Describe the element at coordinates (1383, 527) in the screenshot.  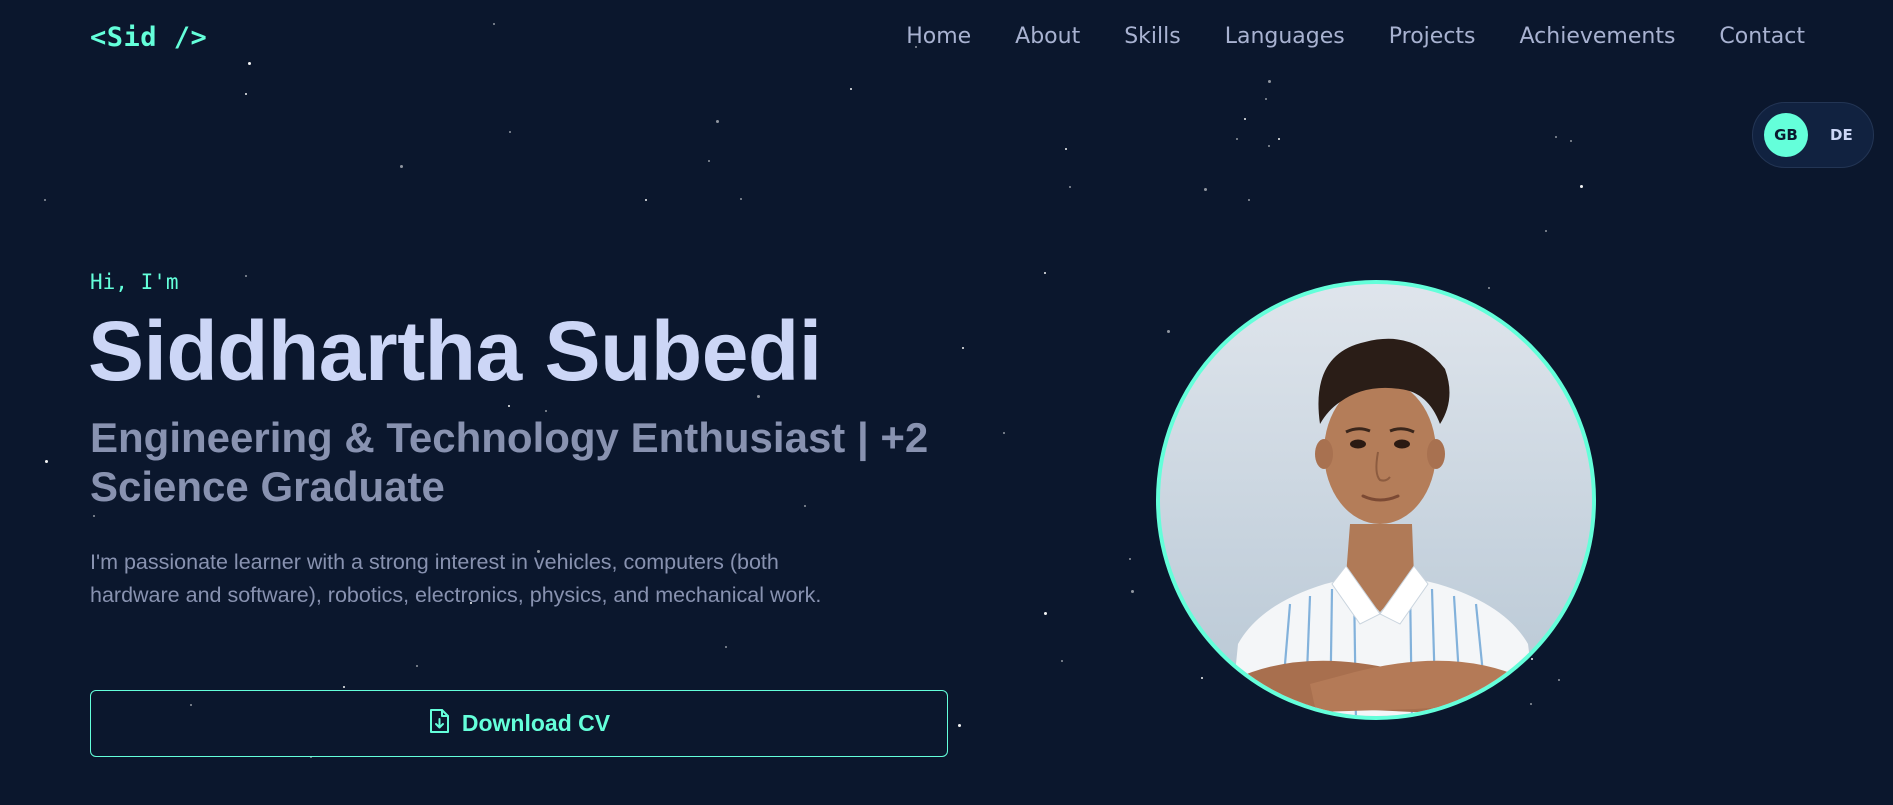
I see `person-portrait-icon` at that location.